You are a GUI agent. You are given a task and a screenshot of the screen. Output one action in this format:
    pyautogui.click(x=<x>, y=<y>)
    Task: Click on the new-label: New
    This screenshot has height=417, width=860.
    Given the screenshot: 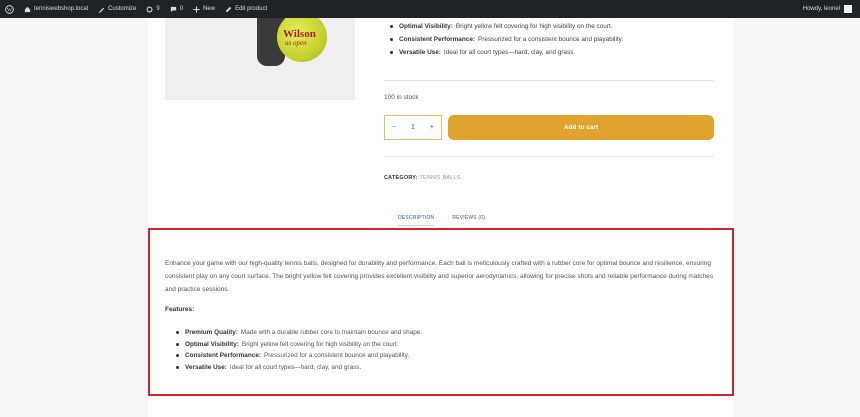 What is the action you would take?
    pyautogui.click(x=209, y=9)
    